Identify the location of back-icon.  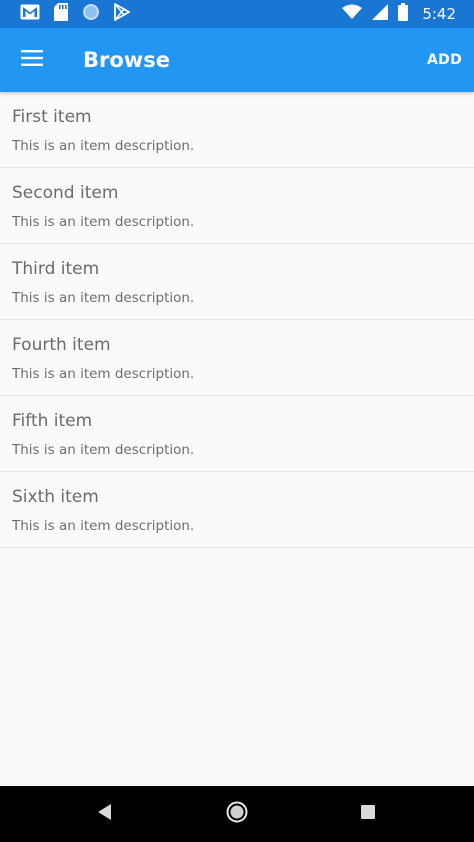
(105, 814).